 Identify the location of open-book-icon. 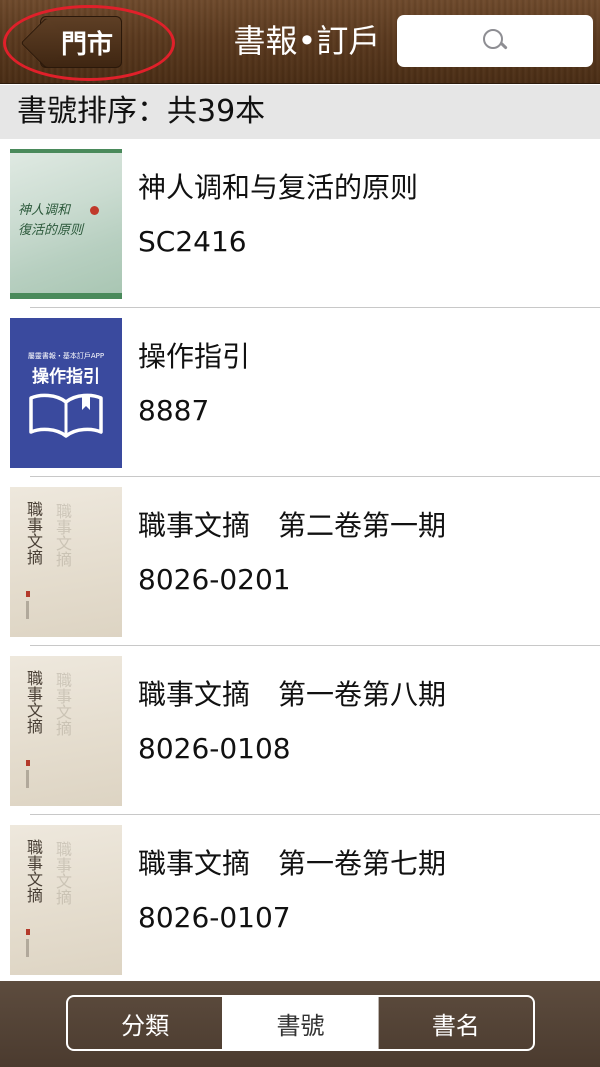
(66, 415).